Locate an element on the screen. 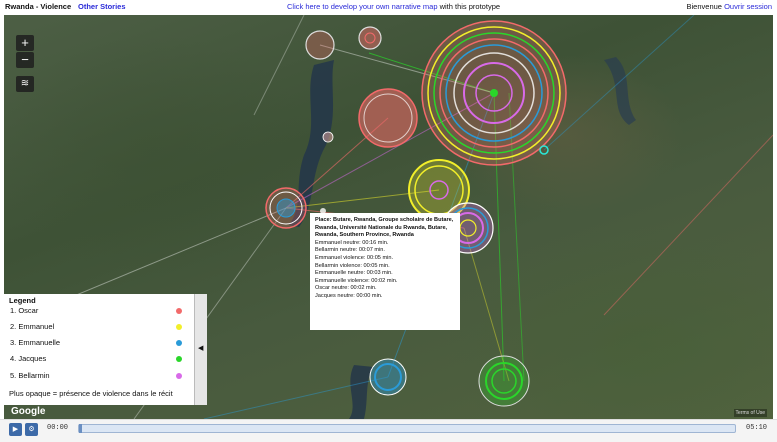 Image resolution: width=777 pixels, height=442 pixels. tooltip-line: Jacques neutre: 00:00 min. is located at coordinates (349, 295).